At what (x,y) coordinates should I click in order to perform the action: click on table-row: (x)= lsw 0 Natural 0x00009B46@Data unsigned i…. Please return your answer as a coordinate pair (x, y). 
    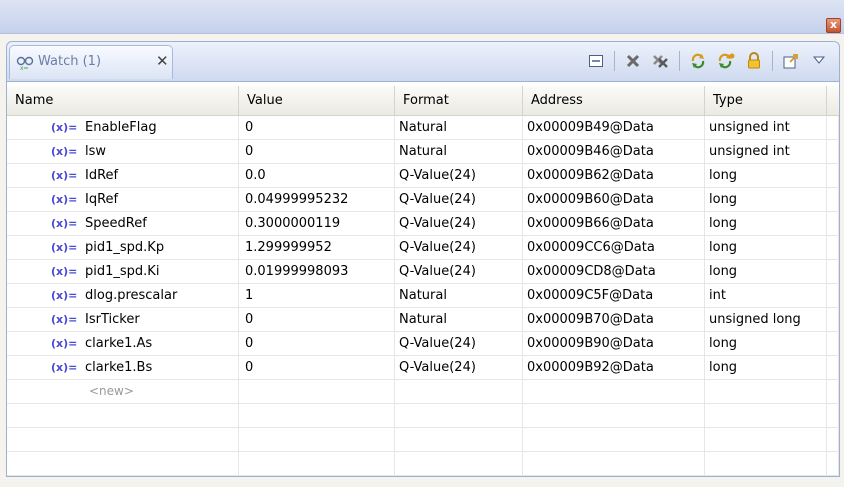
    Looking at the image, I should click on (423, 152).